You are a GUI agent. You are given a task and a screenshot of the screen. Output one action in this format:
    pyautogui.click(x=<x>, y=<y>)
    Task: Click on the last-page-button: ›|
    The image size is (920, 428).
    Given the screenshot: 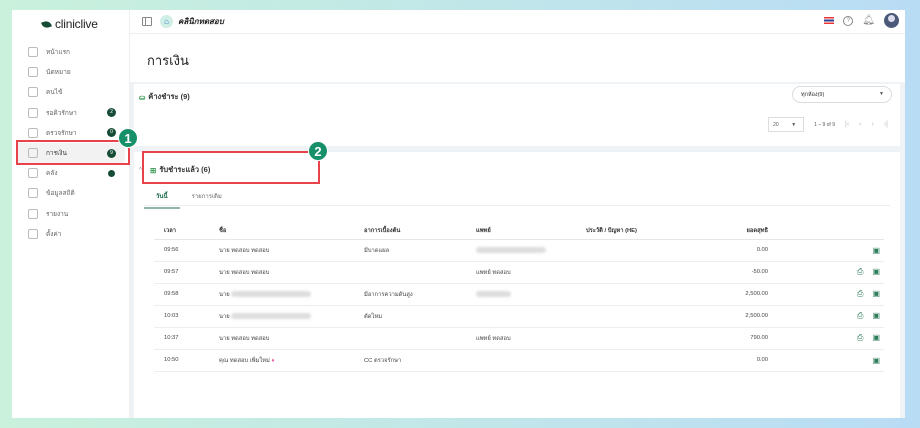 What is the action you would take?
    pyautogui.click(x=886, y=124)
    